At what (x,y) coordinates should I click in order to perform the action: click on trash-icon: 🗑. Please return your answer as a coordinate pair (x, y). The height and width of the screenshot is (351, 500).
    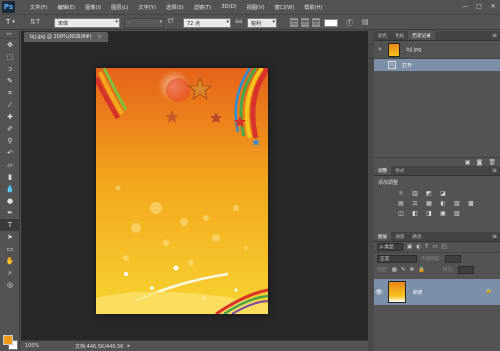
    Looking at the image, I should click on (492, 162).